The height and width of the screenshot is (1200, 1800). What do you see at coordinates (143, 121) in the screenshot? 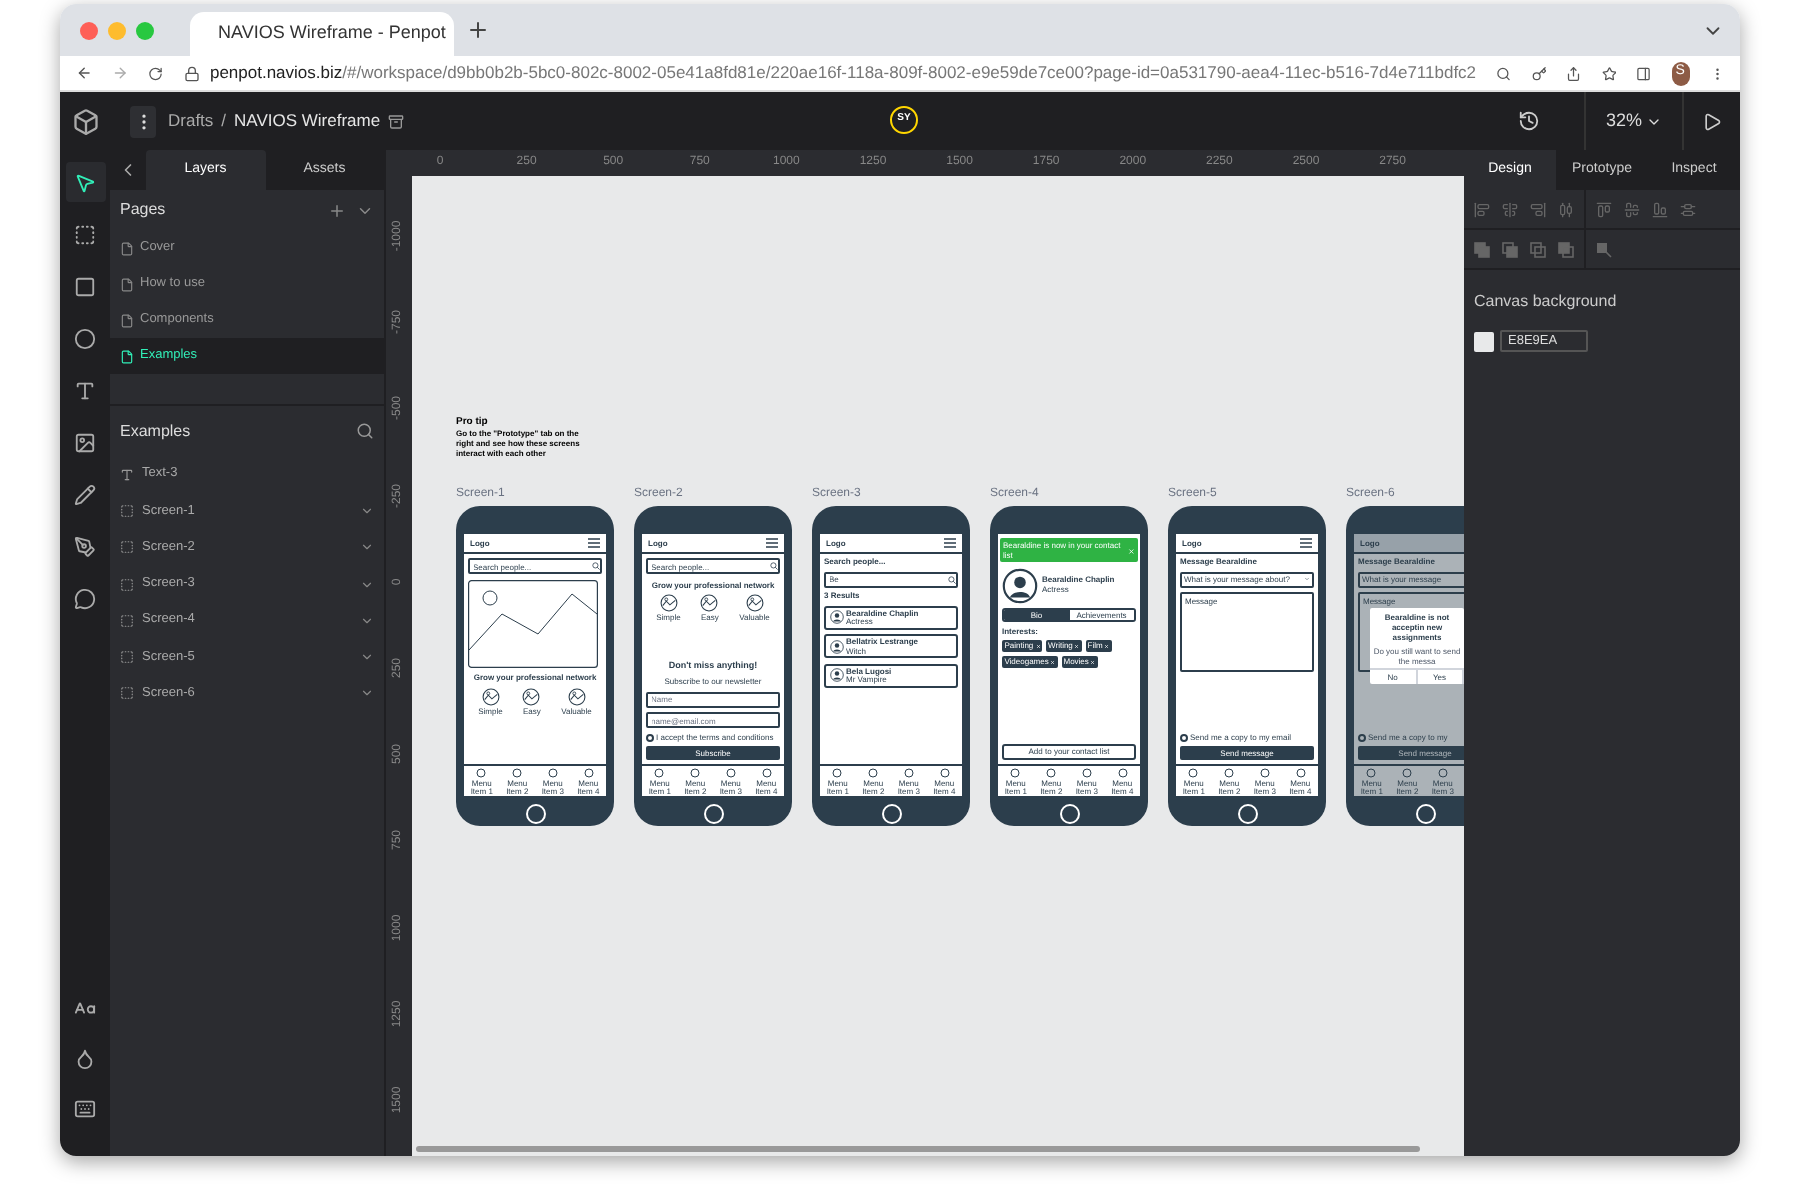
I see `main-menu-button` at bounding box center [143, 121].